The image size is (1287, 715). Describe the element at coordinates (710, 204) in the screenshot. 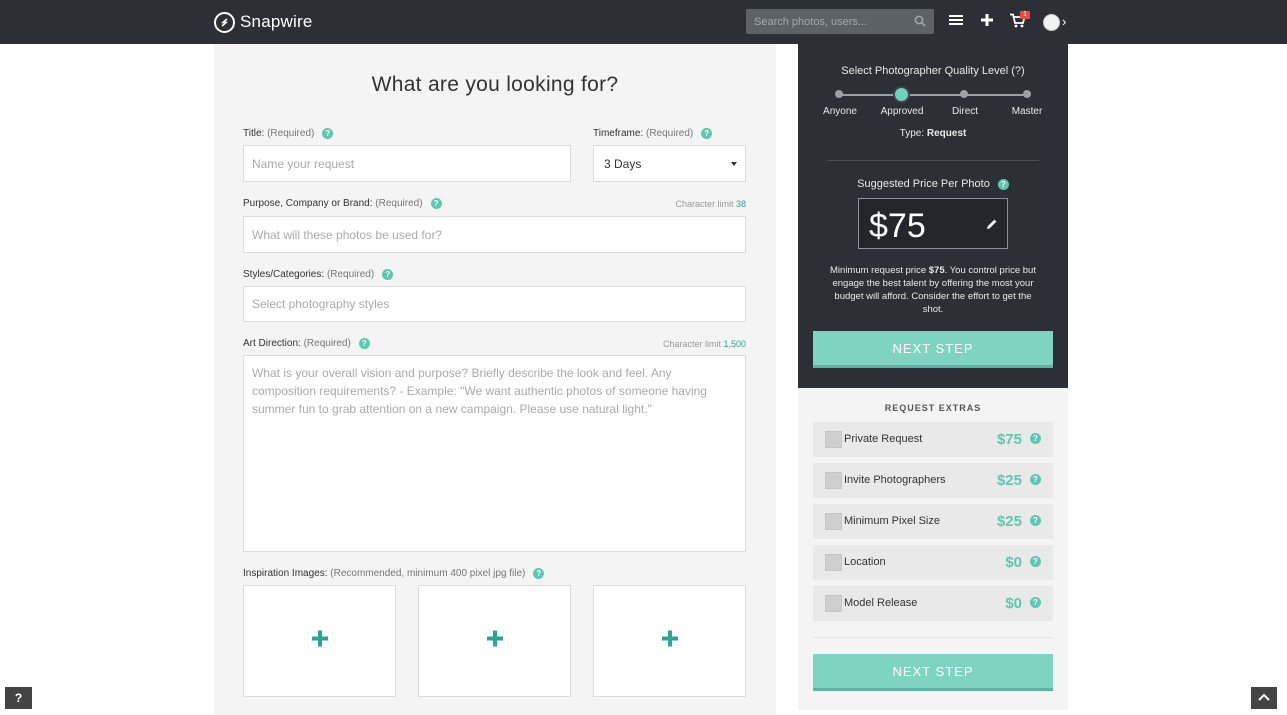

I see `purpose-char-limit: Character limit 38` at that location.